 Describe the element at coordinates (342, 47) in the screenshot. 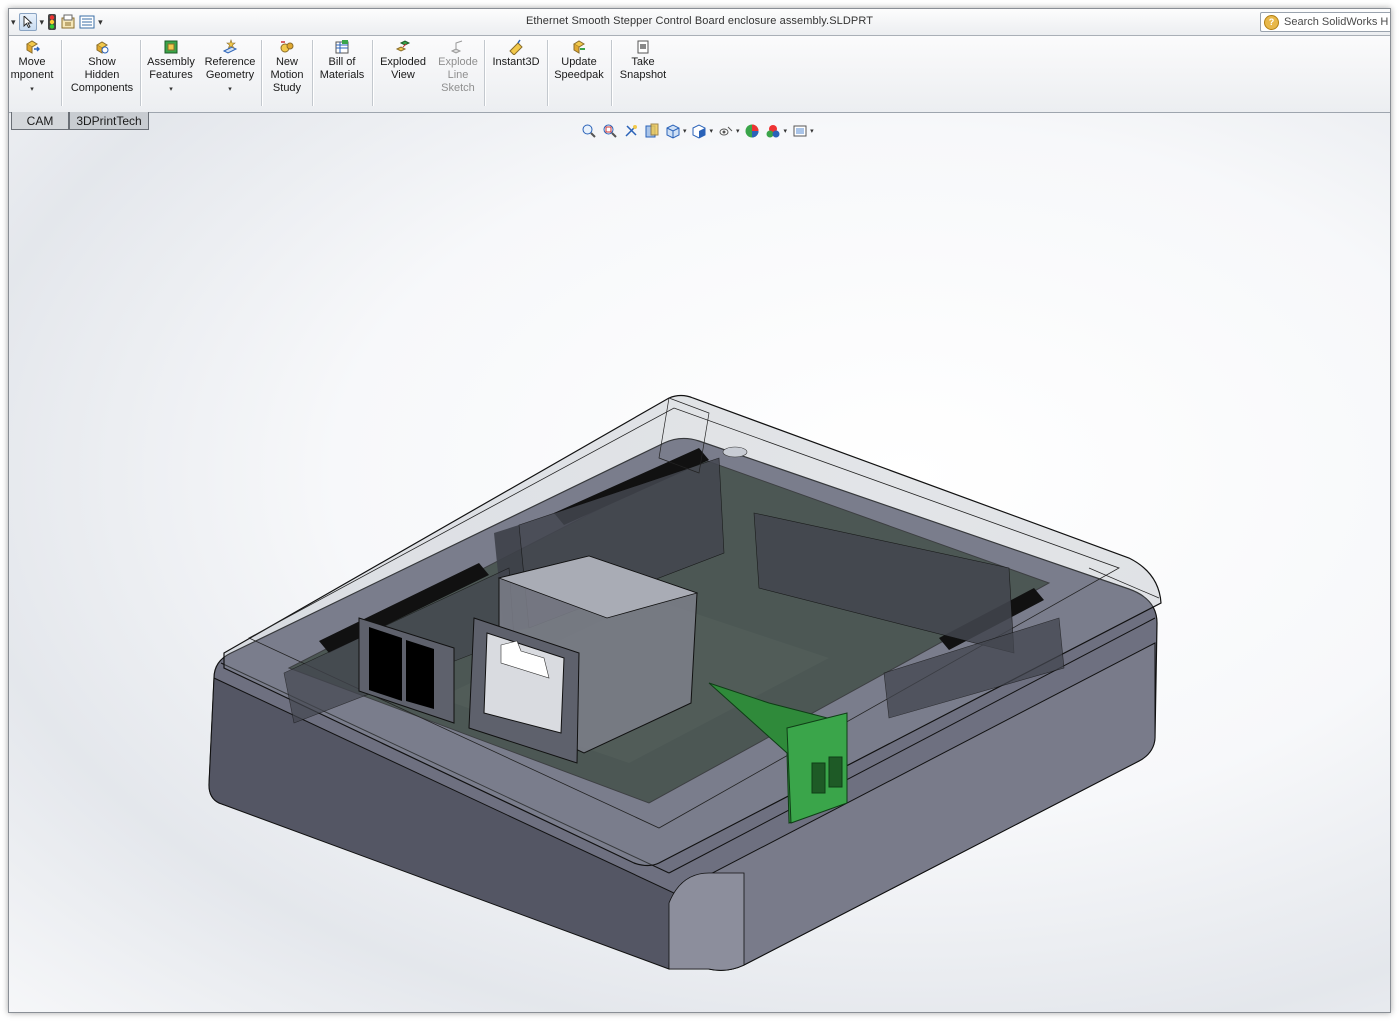

I see `bill-of-materials-icon` at that location.